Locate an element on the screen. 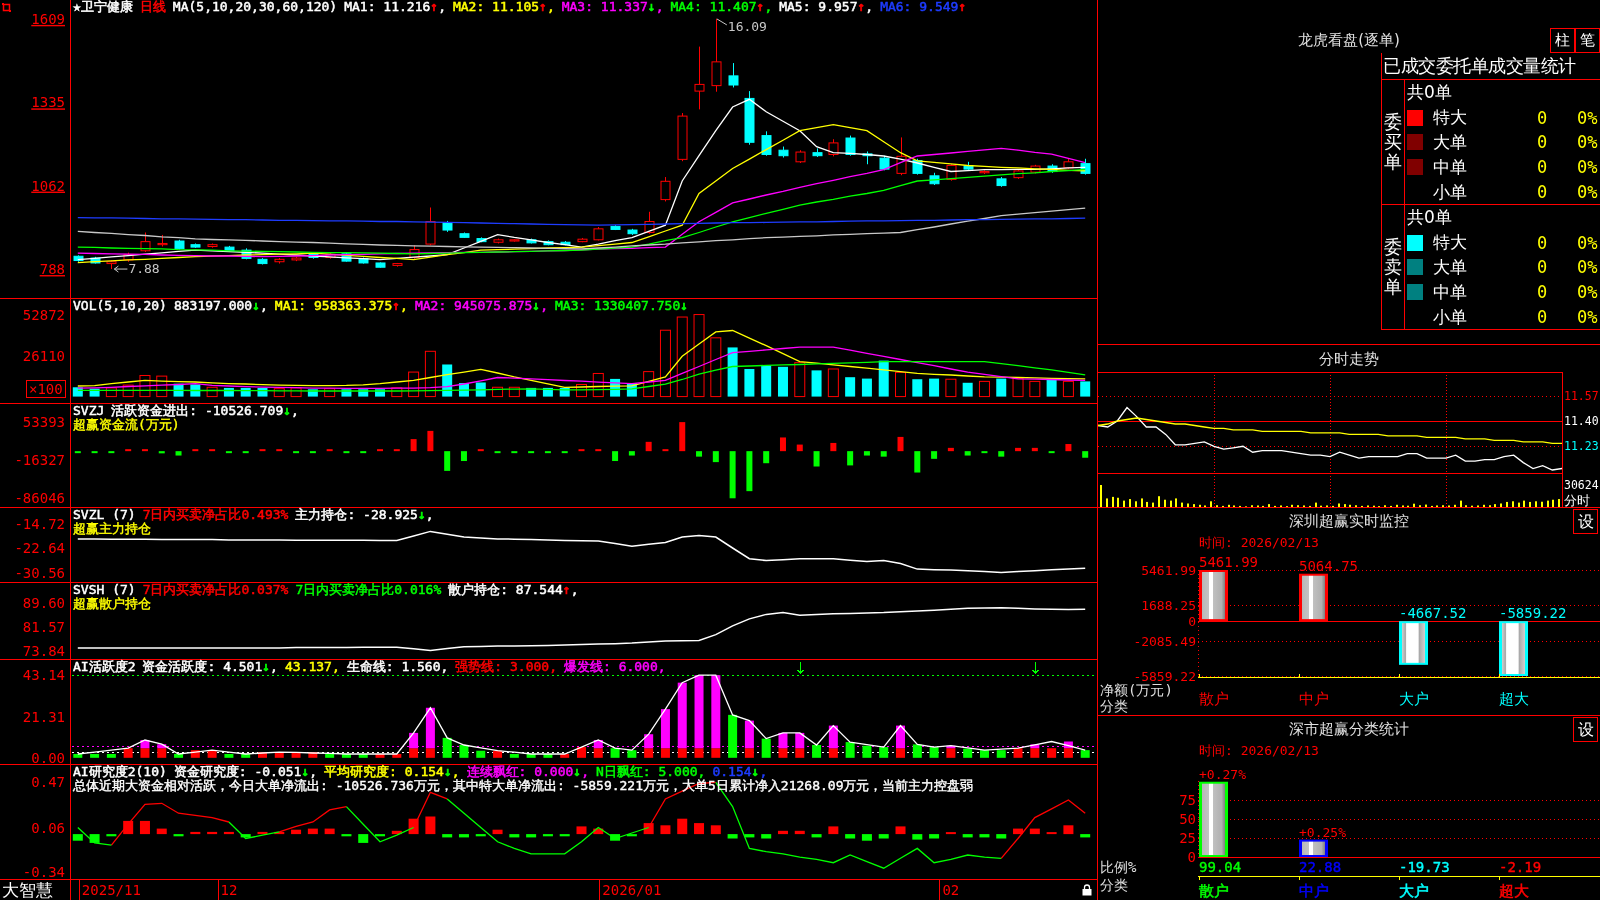  bar-value-label: 99.04 is located at coordinates (1220, 867).